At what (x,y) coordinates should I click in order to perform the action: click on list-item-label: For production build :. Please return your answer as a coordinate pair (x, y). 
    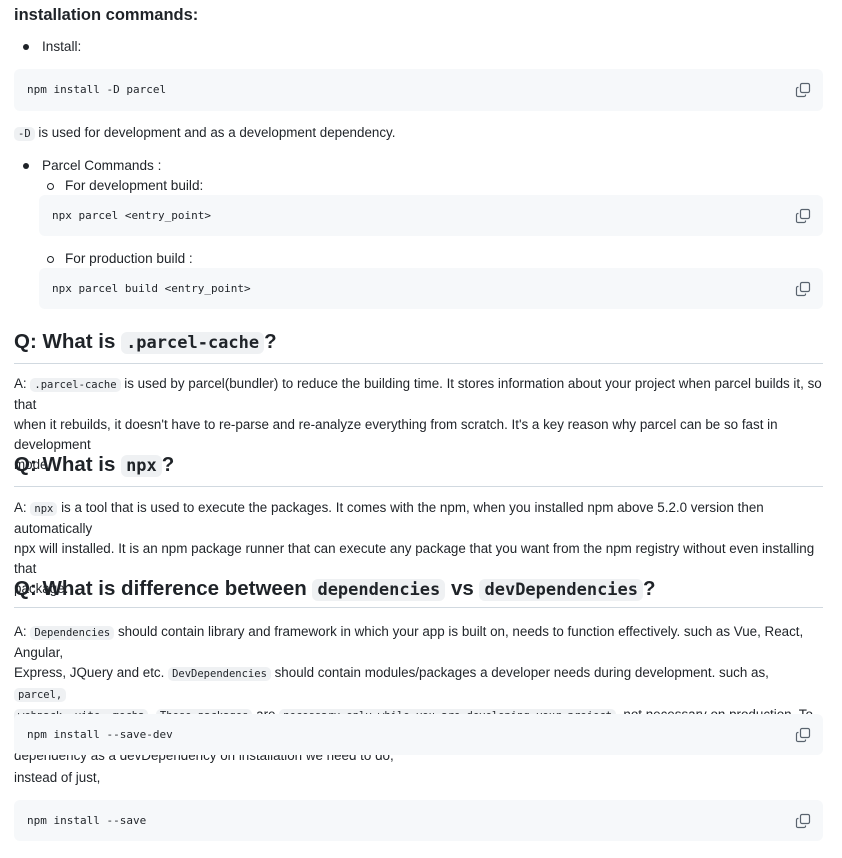
    Looking at the image, I should click on (129, 258).